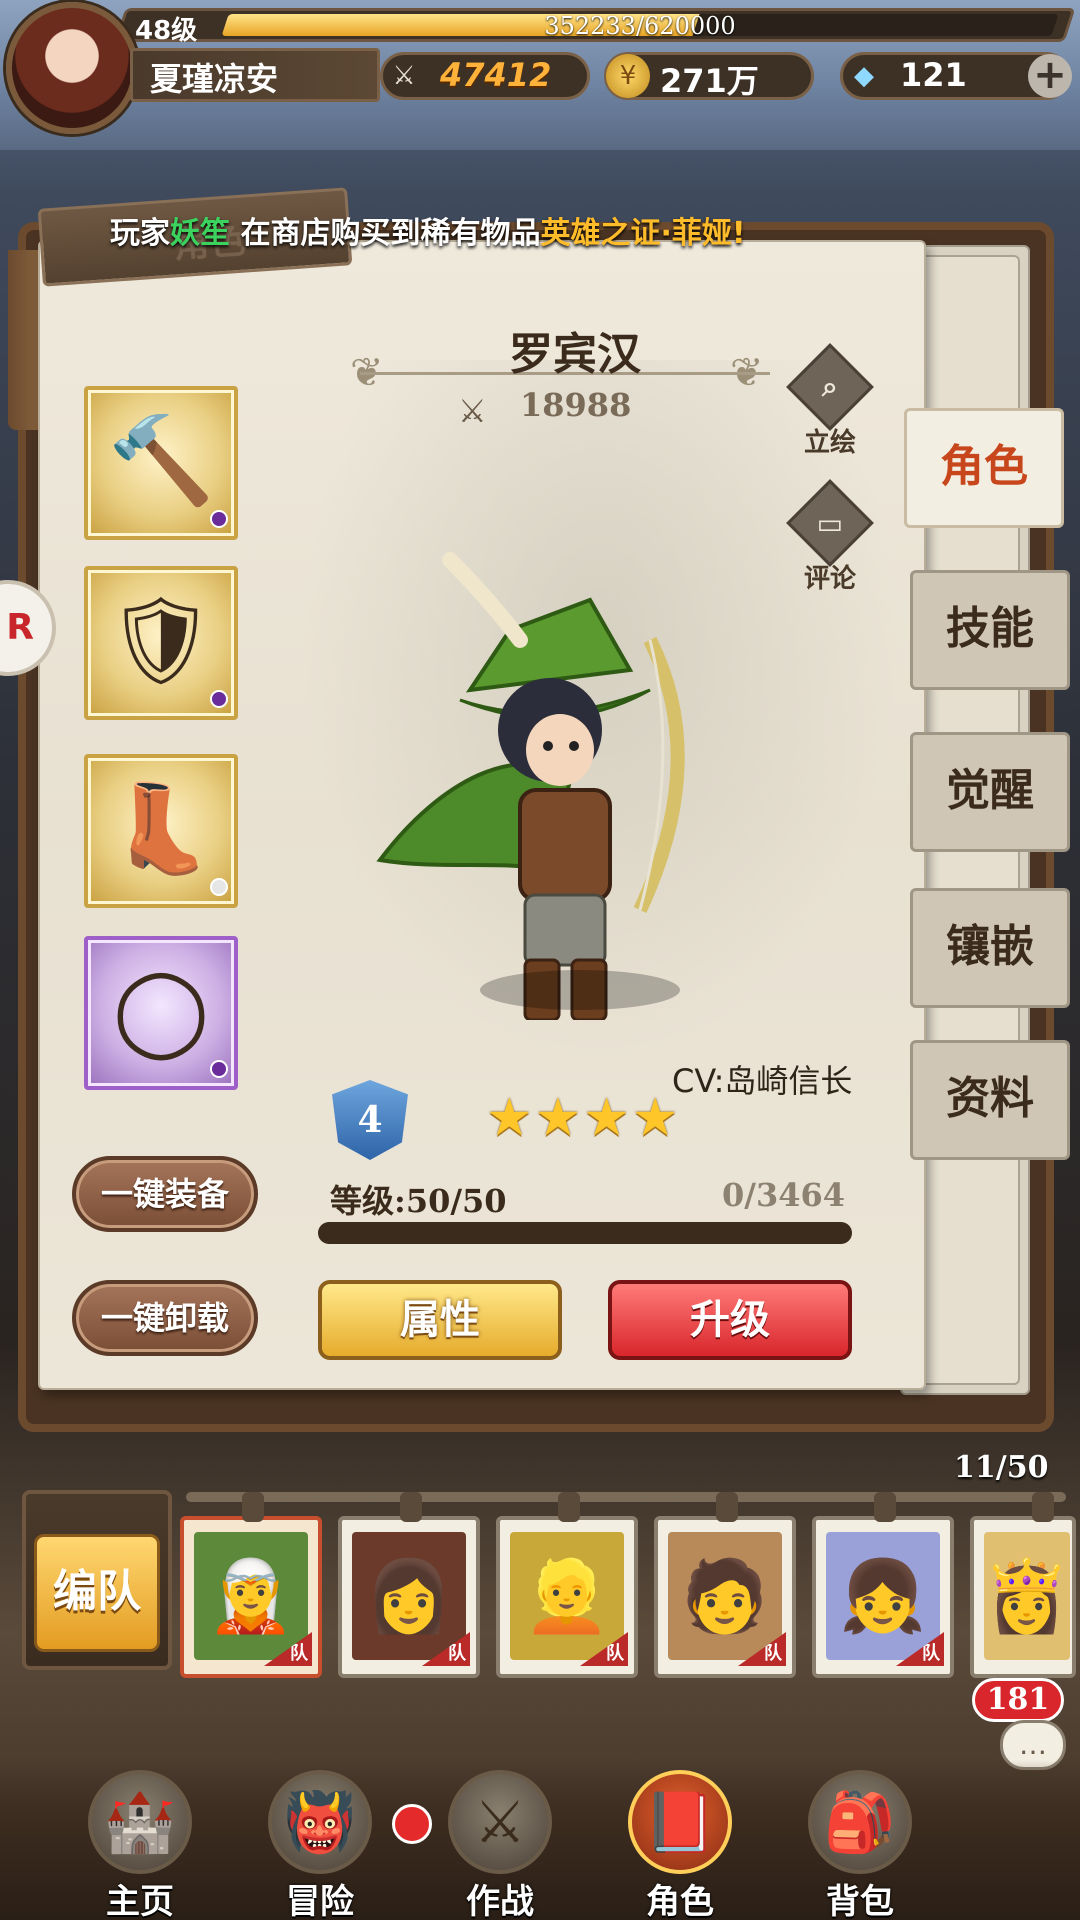 The width and height of the screenshot is (1080, 1920). Describe the element at coordinates (709, 81) in the screenshot. I see `gold-value: 271万` at that location.